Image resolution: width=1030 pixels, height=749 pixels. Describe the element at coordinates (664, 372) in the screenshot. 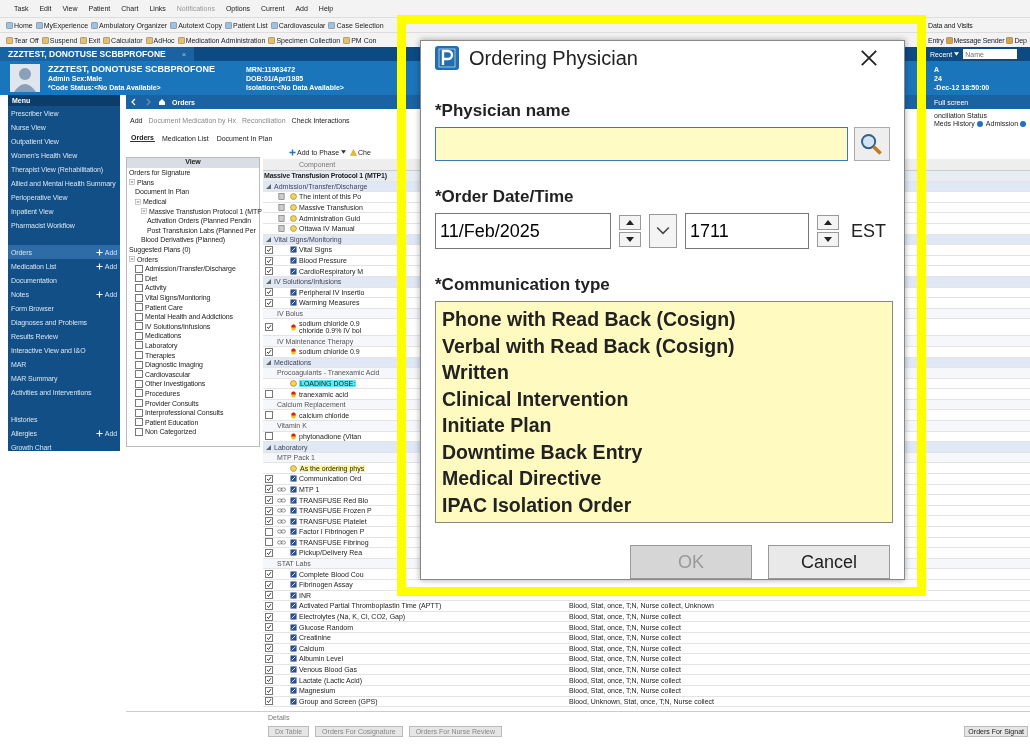

I see `list-option: Written` at that location.